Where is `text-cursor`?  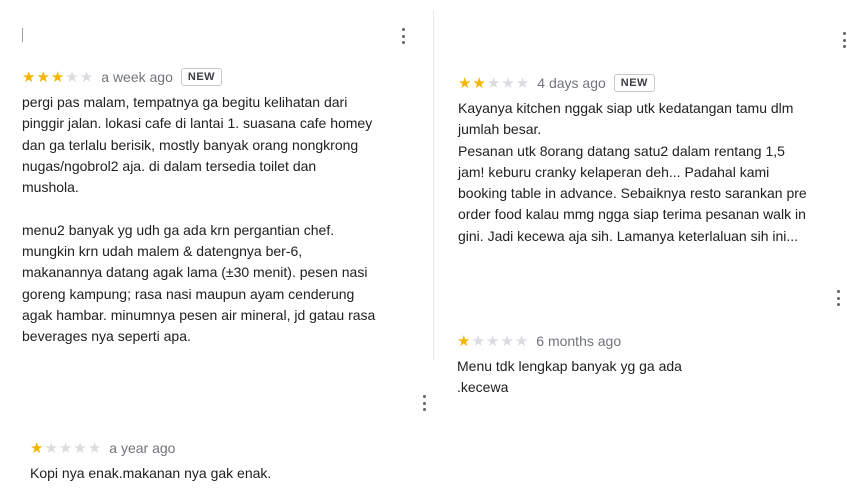 text-cursor is located at coordinates (22, 35).